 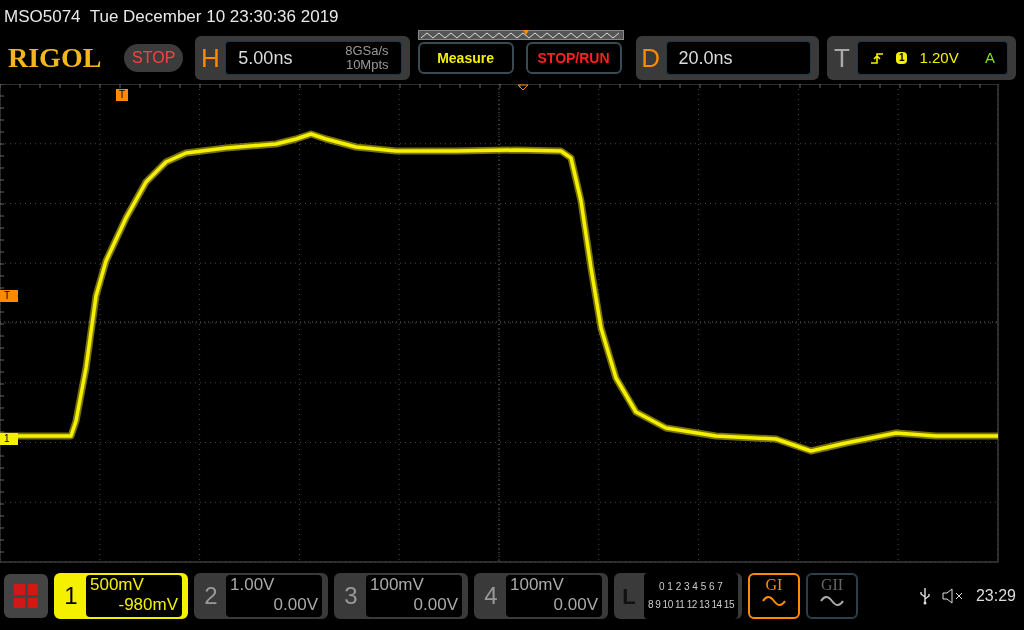 What do you see at coordinates (401, 596) in the screenshot?
I see `channel-control: 3 100mV 0.00V` at bounding box center [401, 596].